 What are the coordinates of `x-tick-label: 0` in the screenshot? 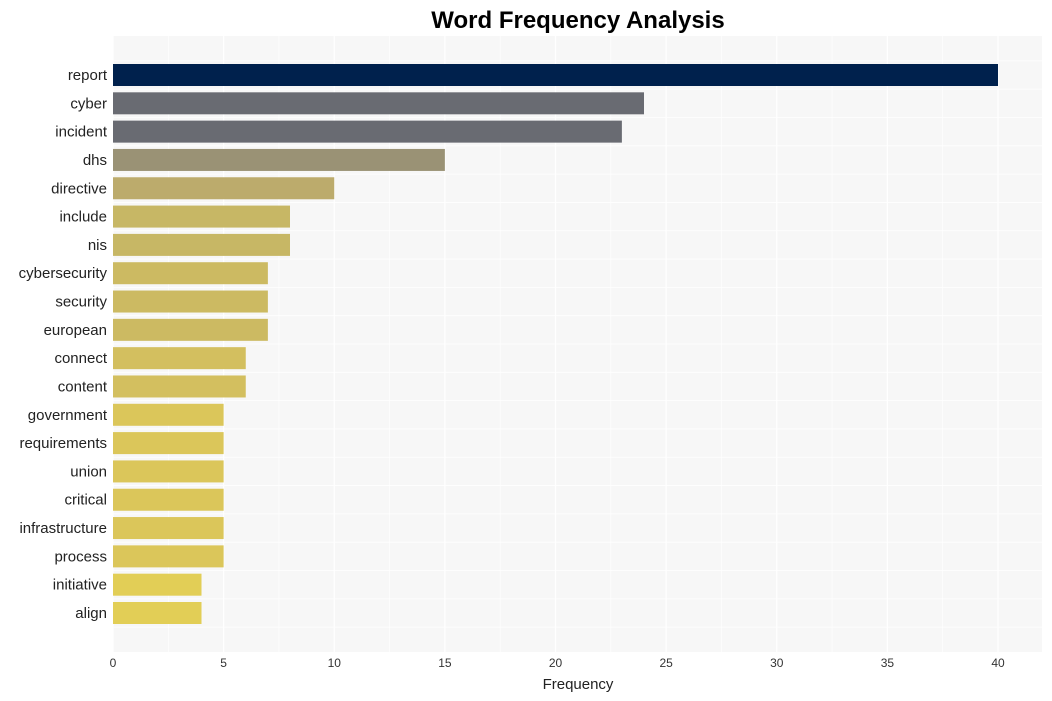 It's located at (113, 663).